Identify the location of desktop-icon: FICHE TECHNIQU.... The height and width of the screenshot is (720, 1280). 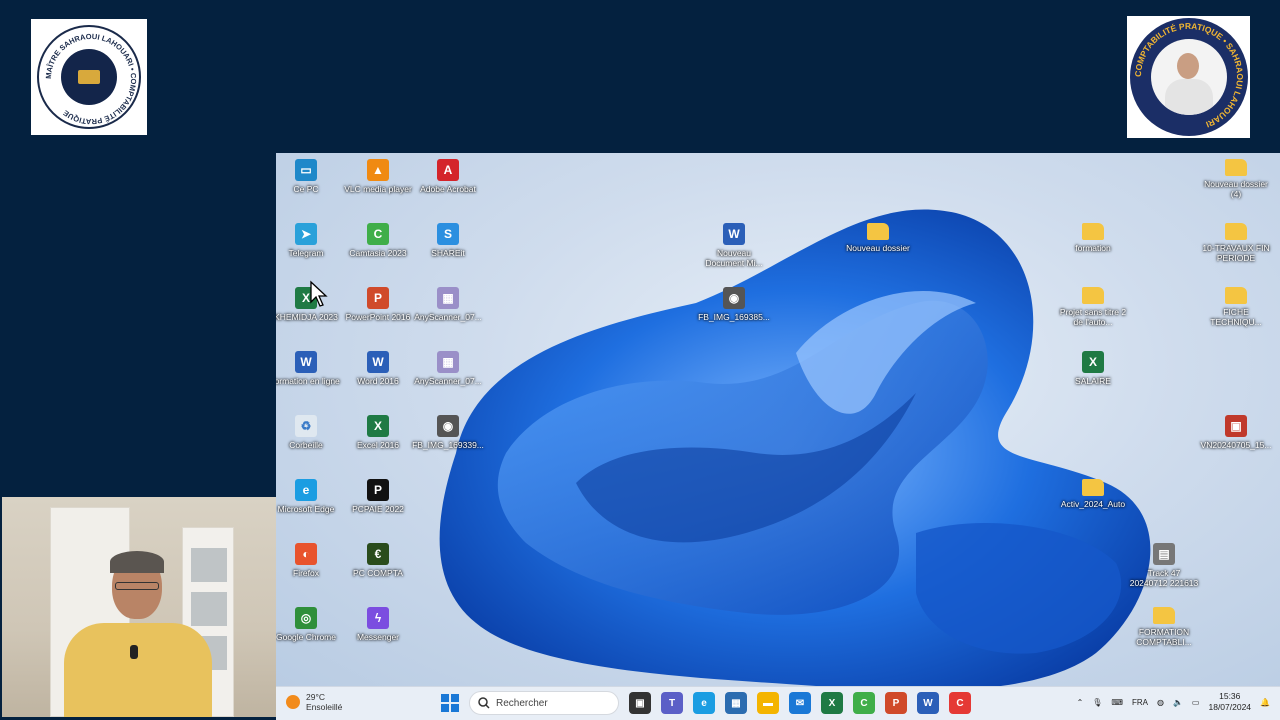
(1236, 307).